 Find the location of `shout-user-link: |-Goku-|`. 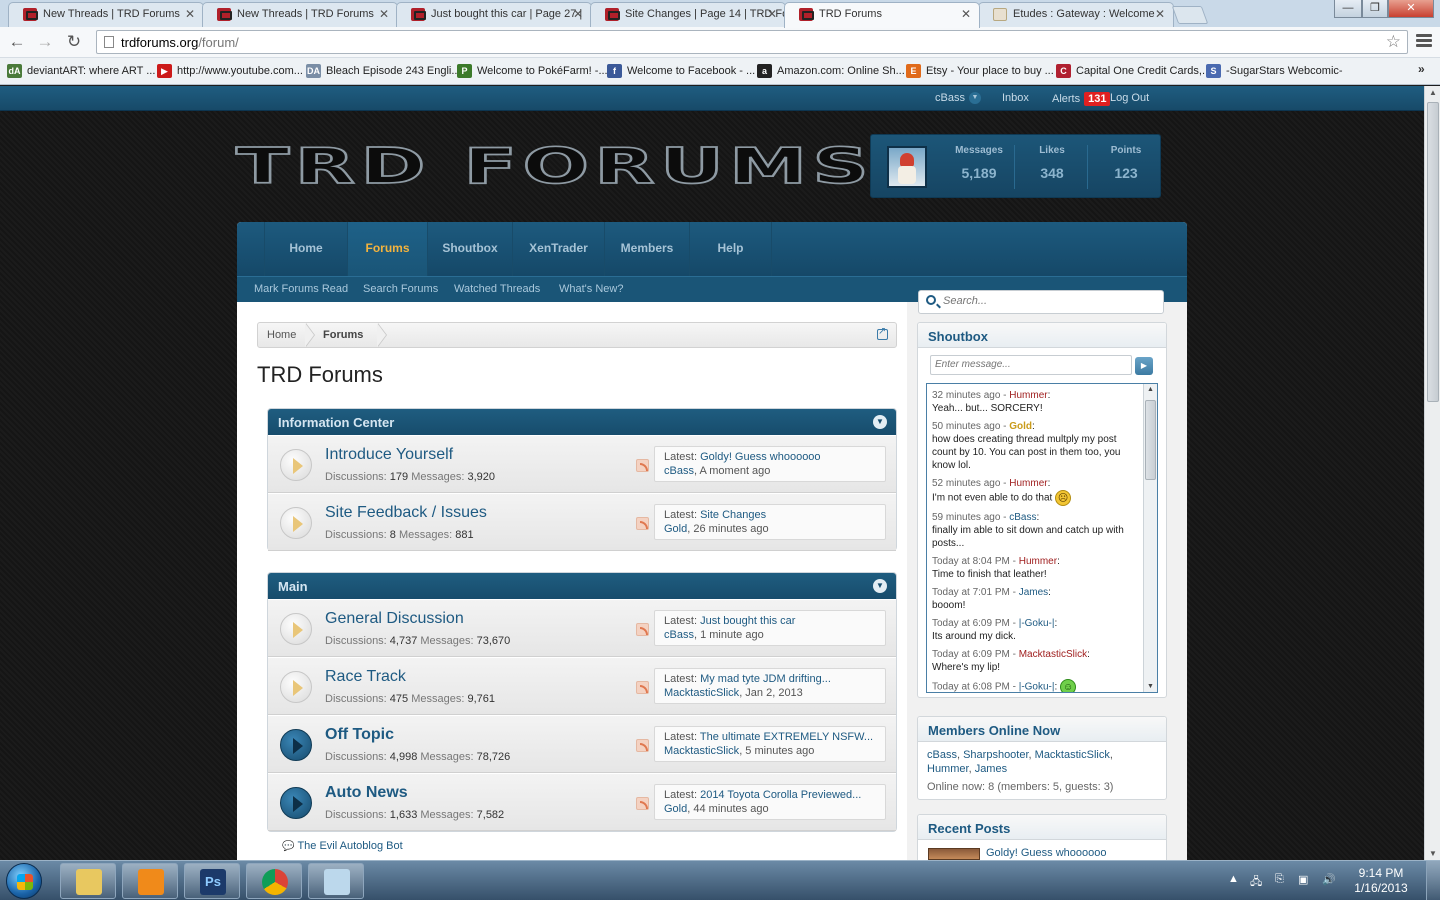

shout-user-link: |-Goku-| is located at coordinates (1037, 623).